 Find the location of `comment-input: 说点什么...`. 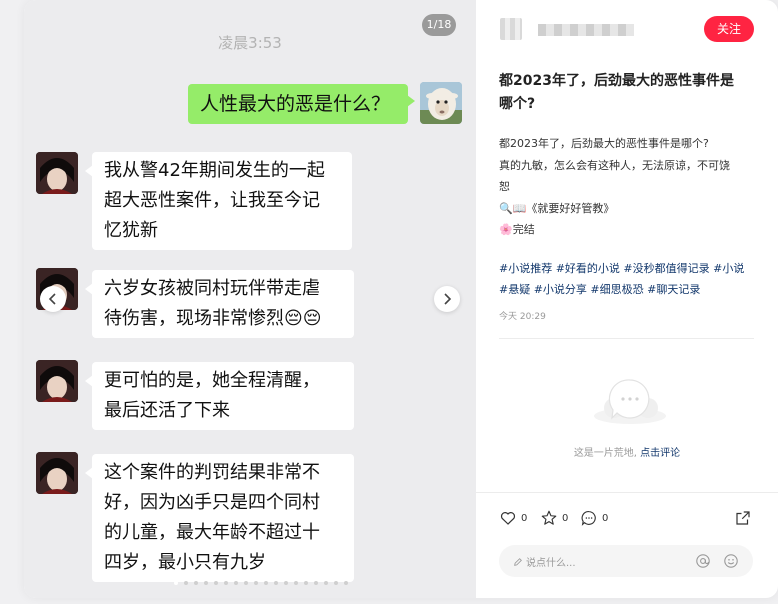

comment-input: 说点什么... is located at coordinates (626, 561).